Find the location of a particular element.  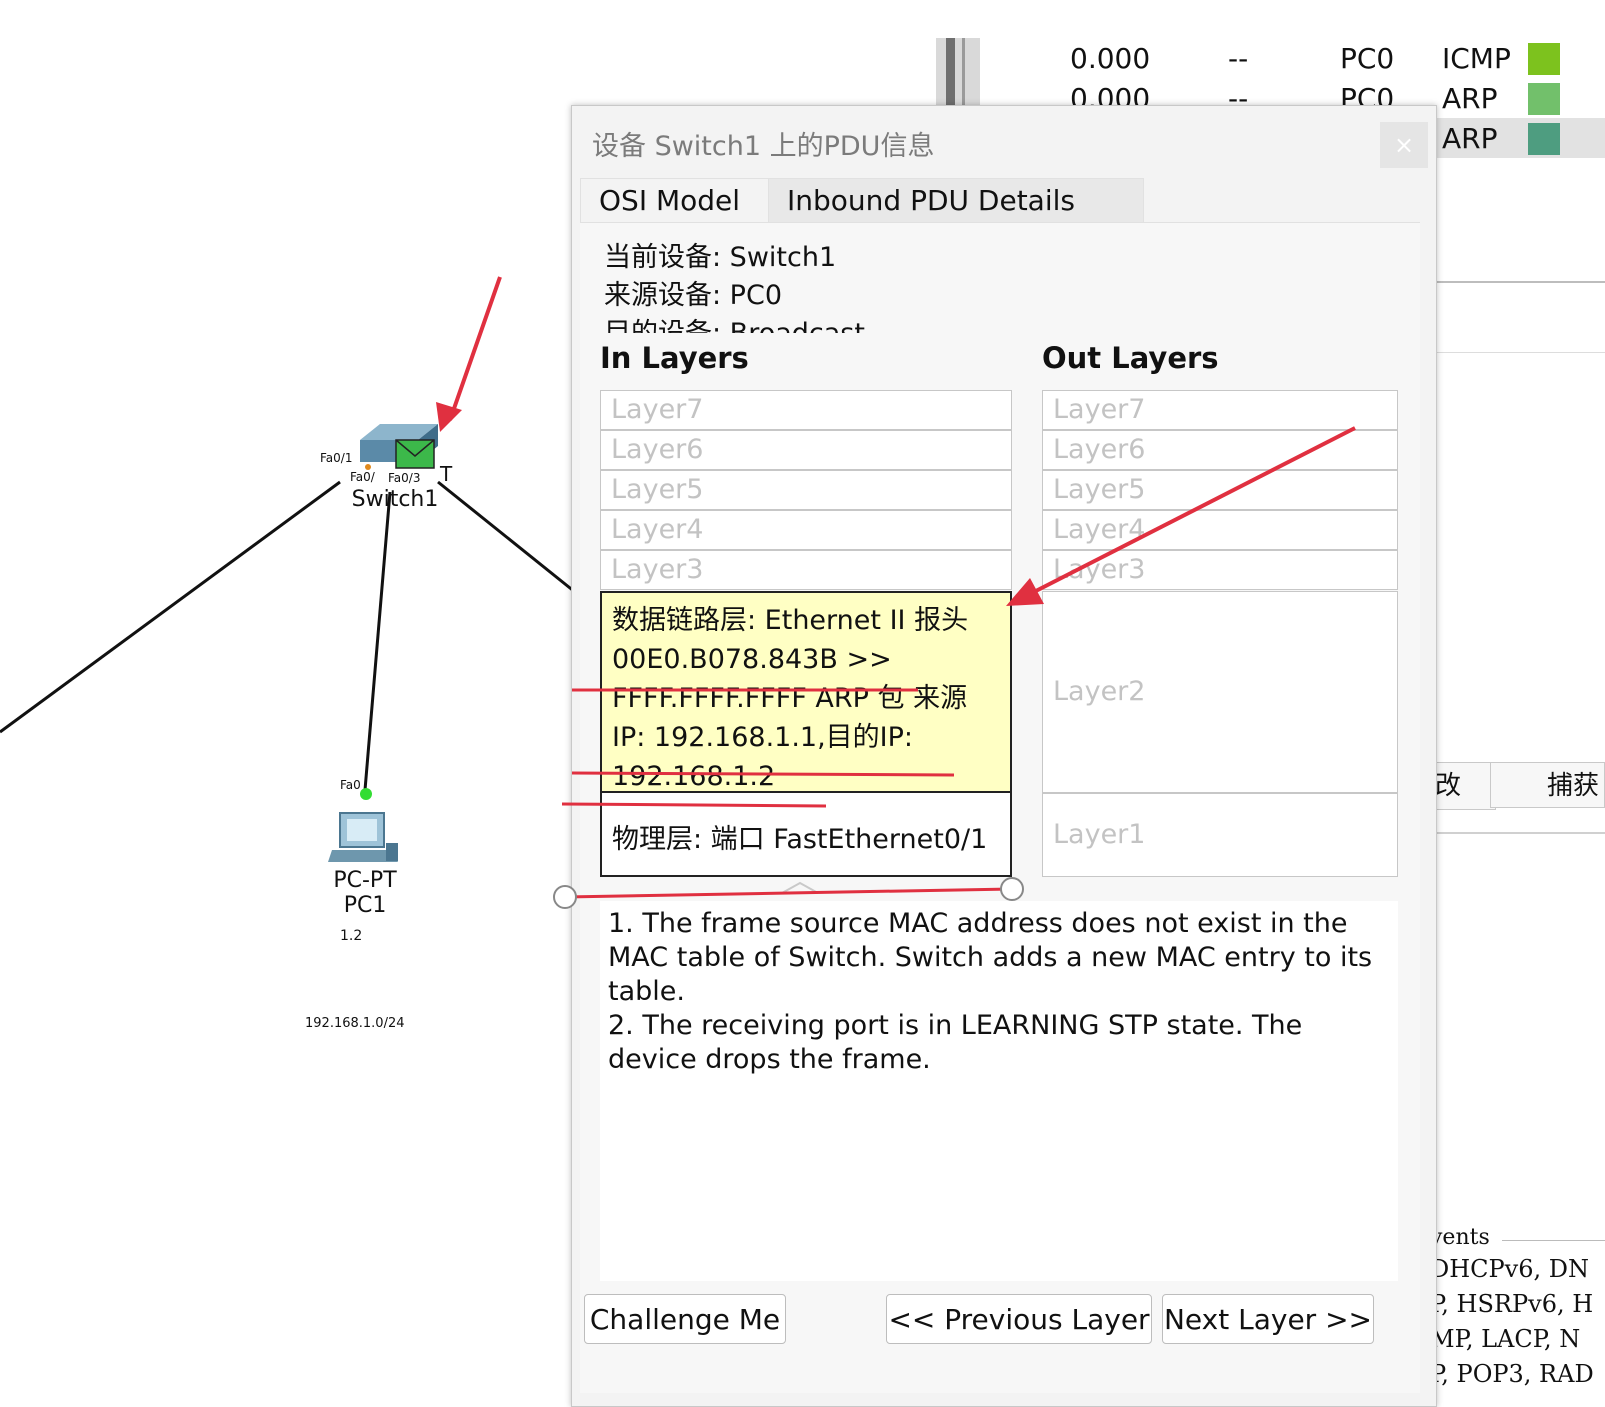

event-last-device: -- is located at coordinates (1238, 58).